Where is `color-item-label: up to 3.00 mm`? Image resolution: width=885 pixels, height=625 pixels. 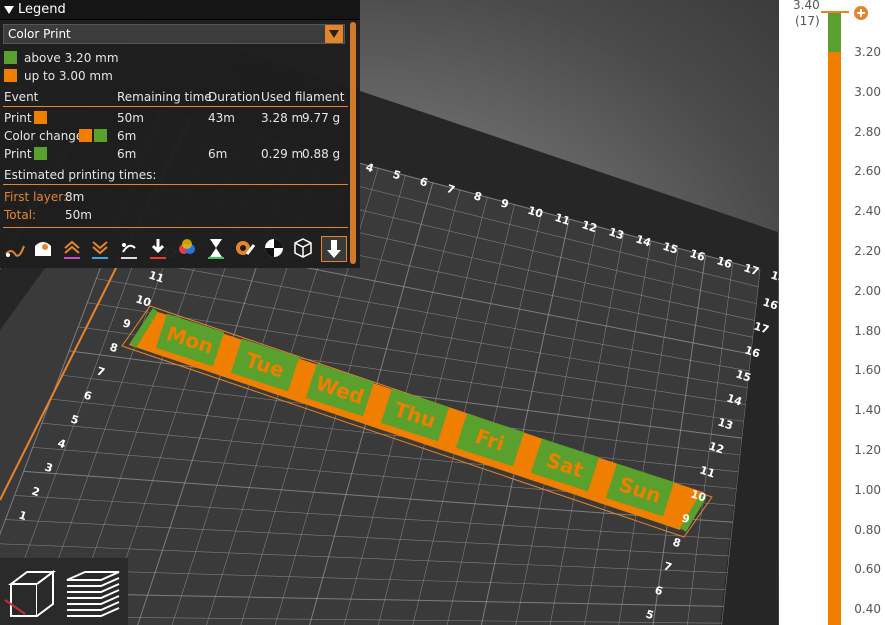 color-item-label: up to 3.00 mm is located at coordinates (68, 76).